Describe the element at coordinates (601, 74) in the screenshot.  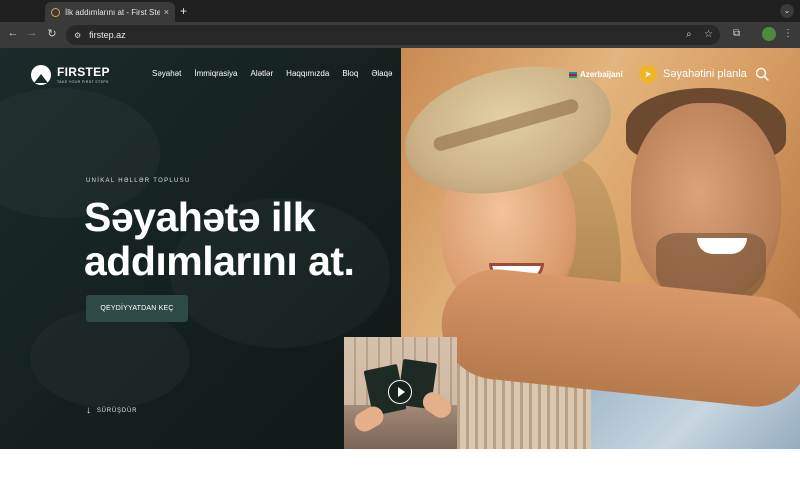
I see `language-label: Azerbaijani` at that location.